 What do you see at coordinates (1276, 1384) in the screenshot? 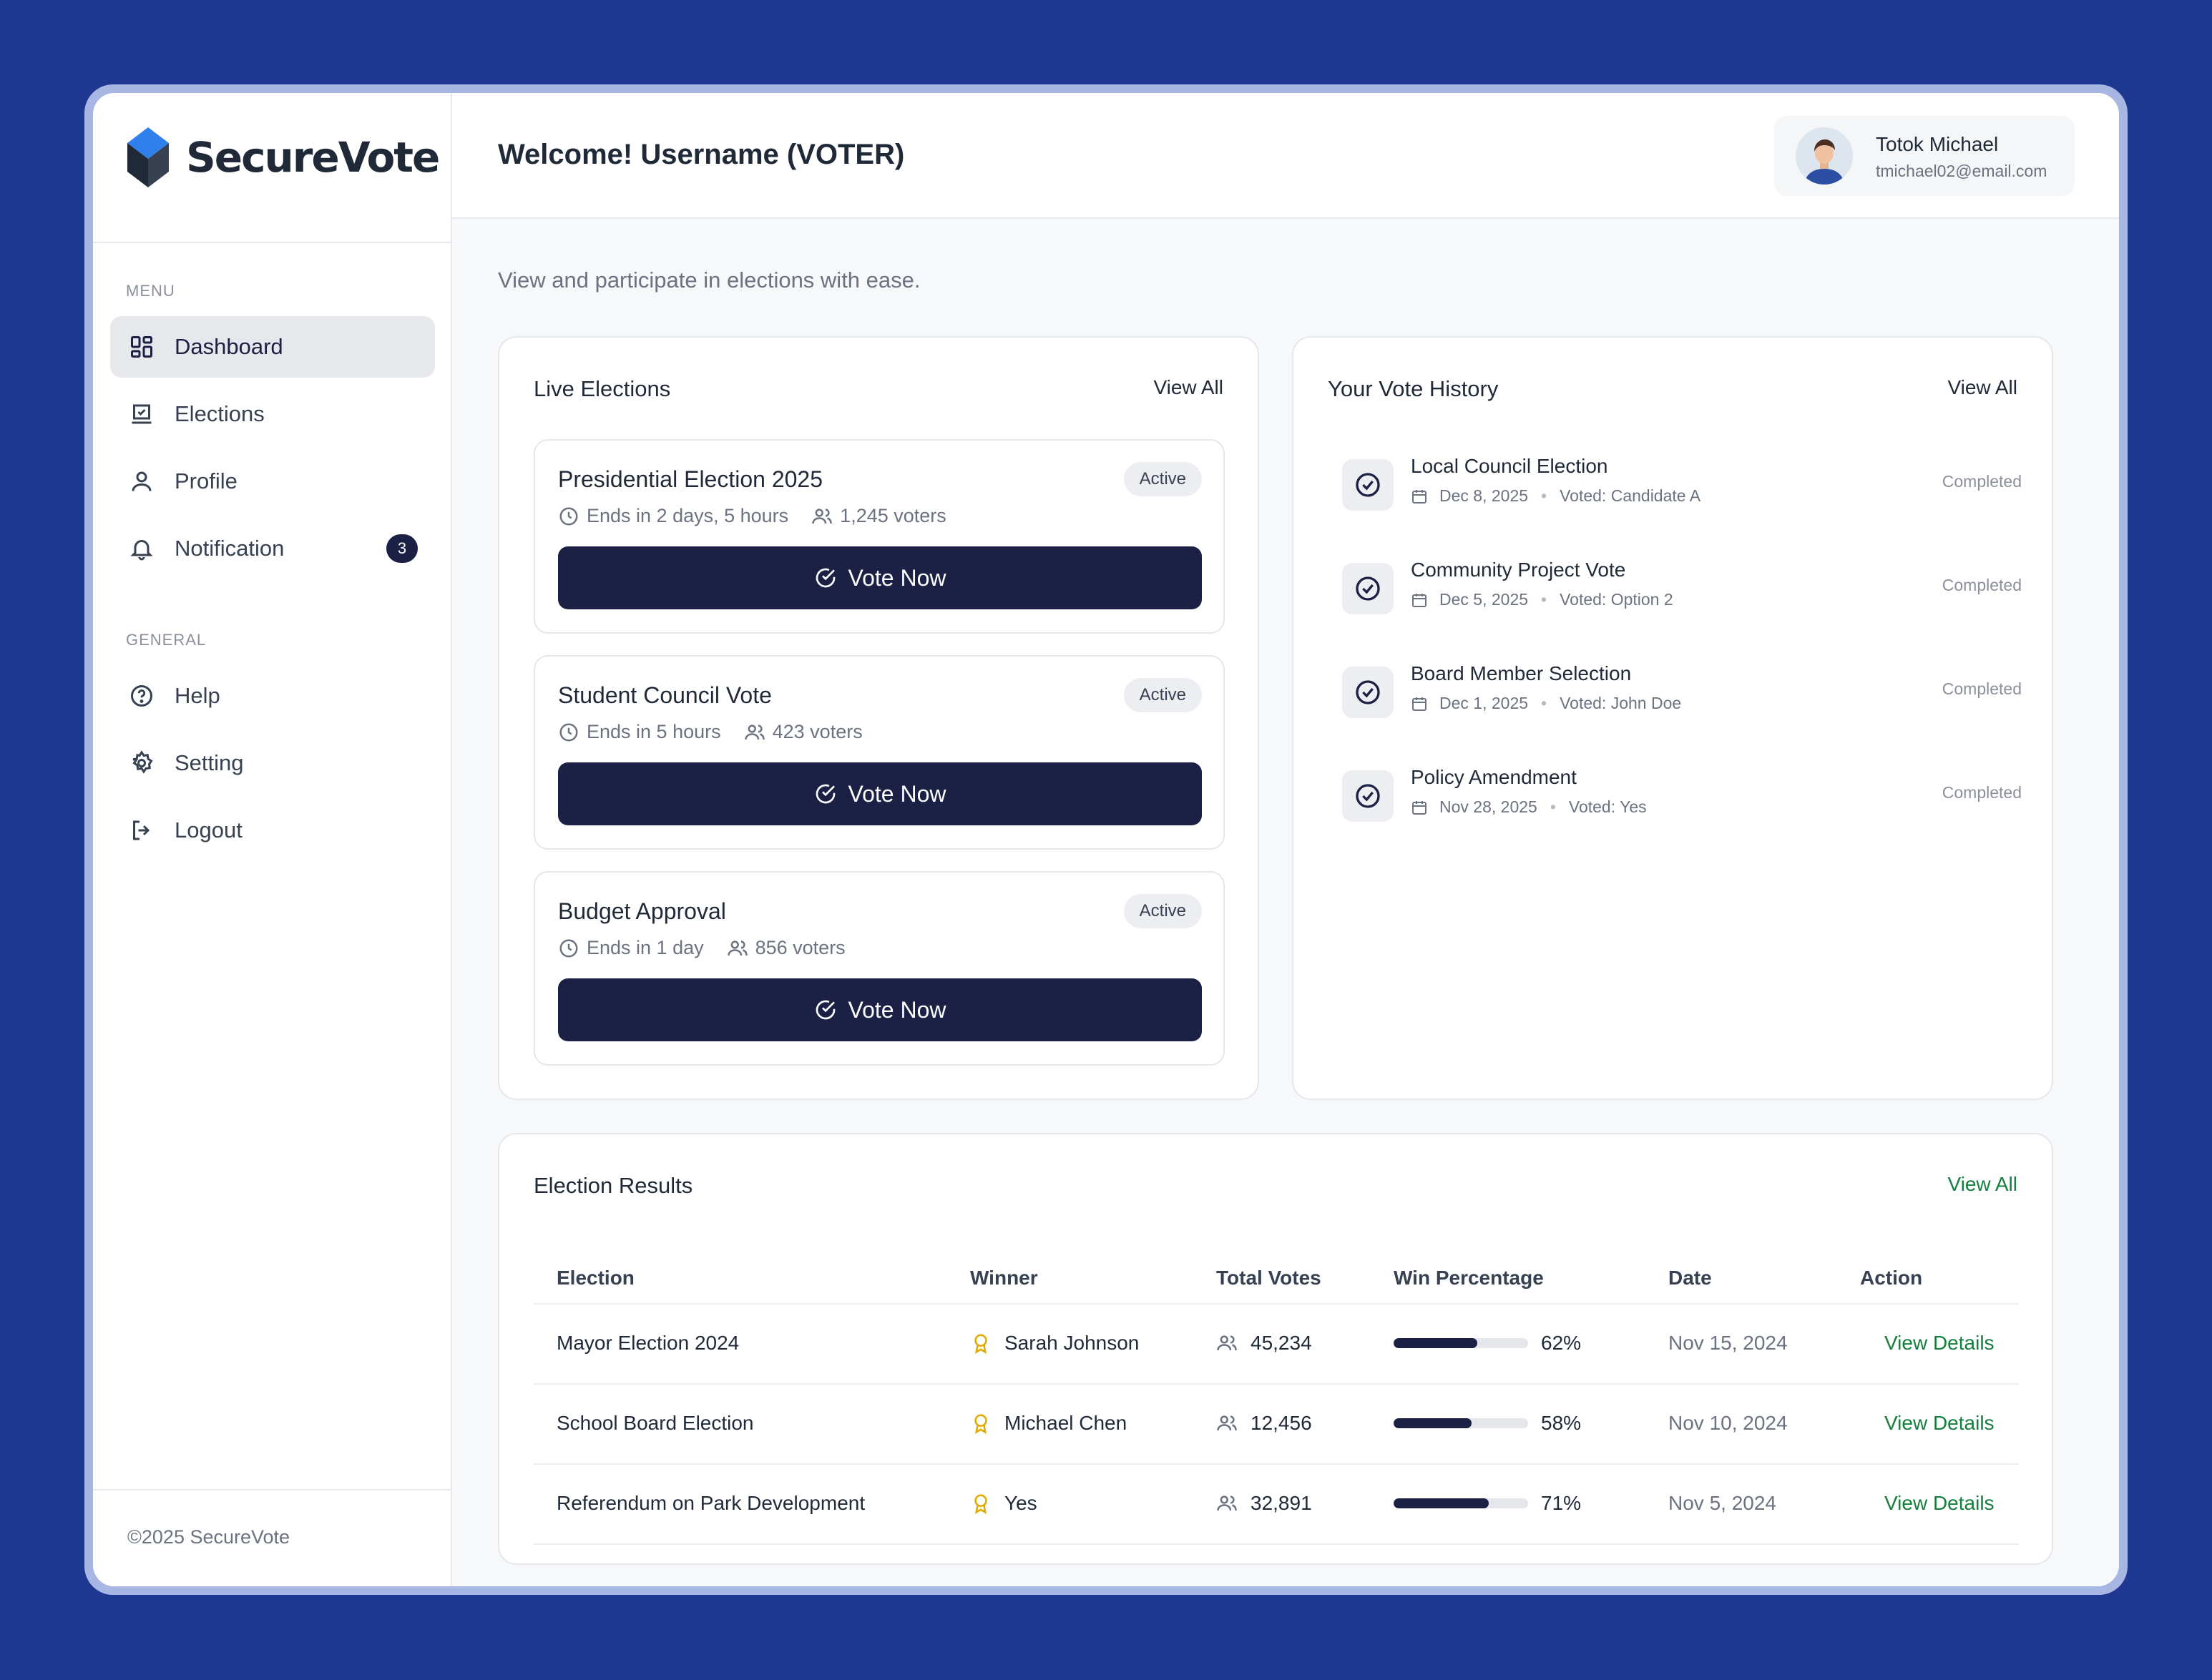
I see `table-row-divider` at bounding box center [1276, 1384].